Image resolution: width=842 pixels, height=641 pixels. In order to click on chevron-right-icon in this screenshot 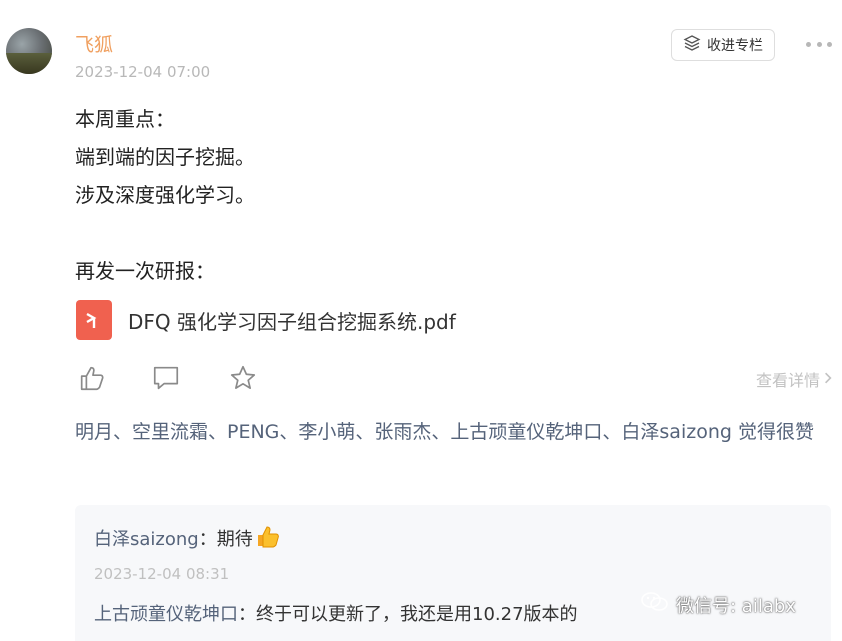, I will do `click(828, 379)`.